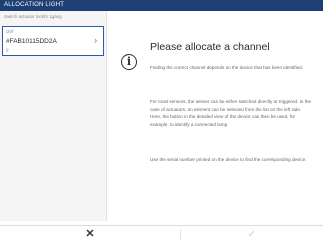 This screenshot has height=243, width=323. I want to click on device-list-item: i20f #FAB10115DD2A g ›, so click(53, 41).